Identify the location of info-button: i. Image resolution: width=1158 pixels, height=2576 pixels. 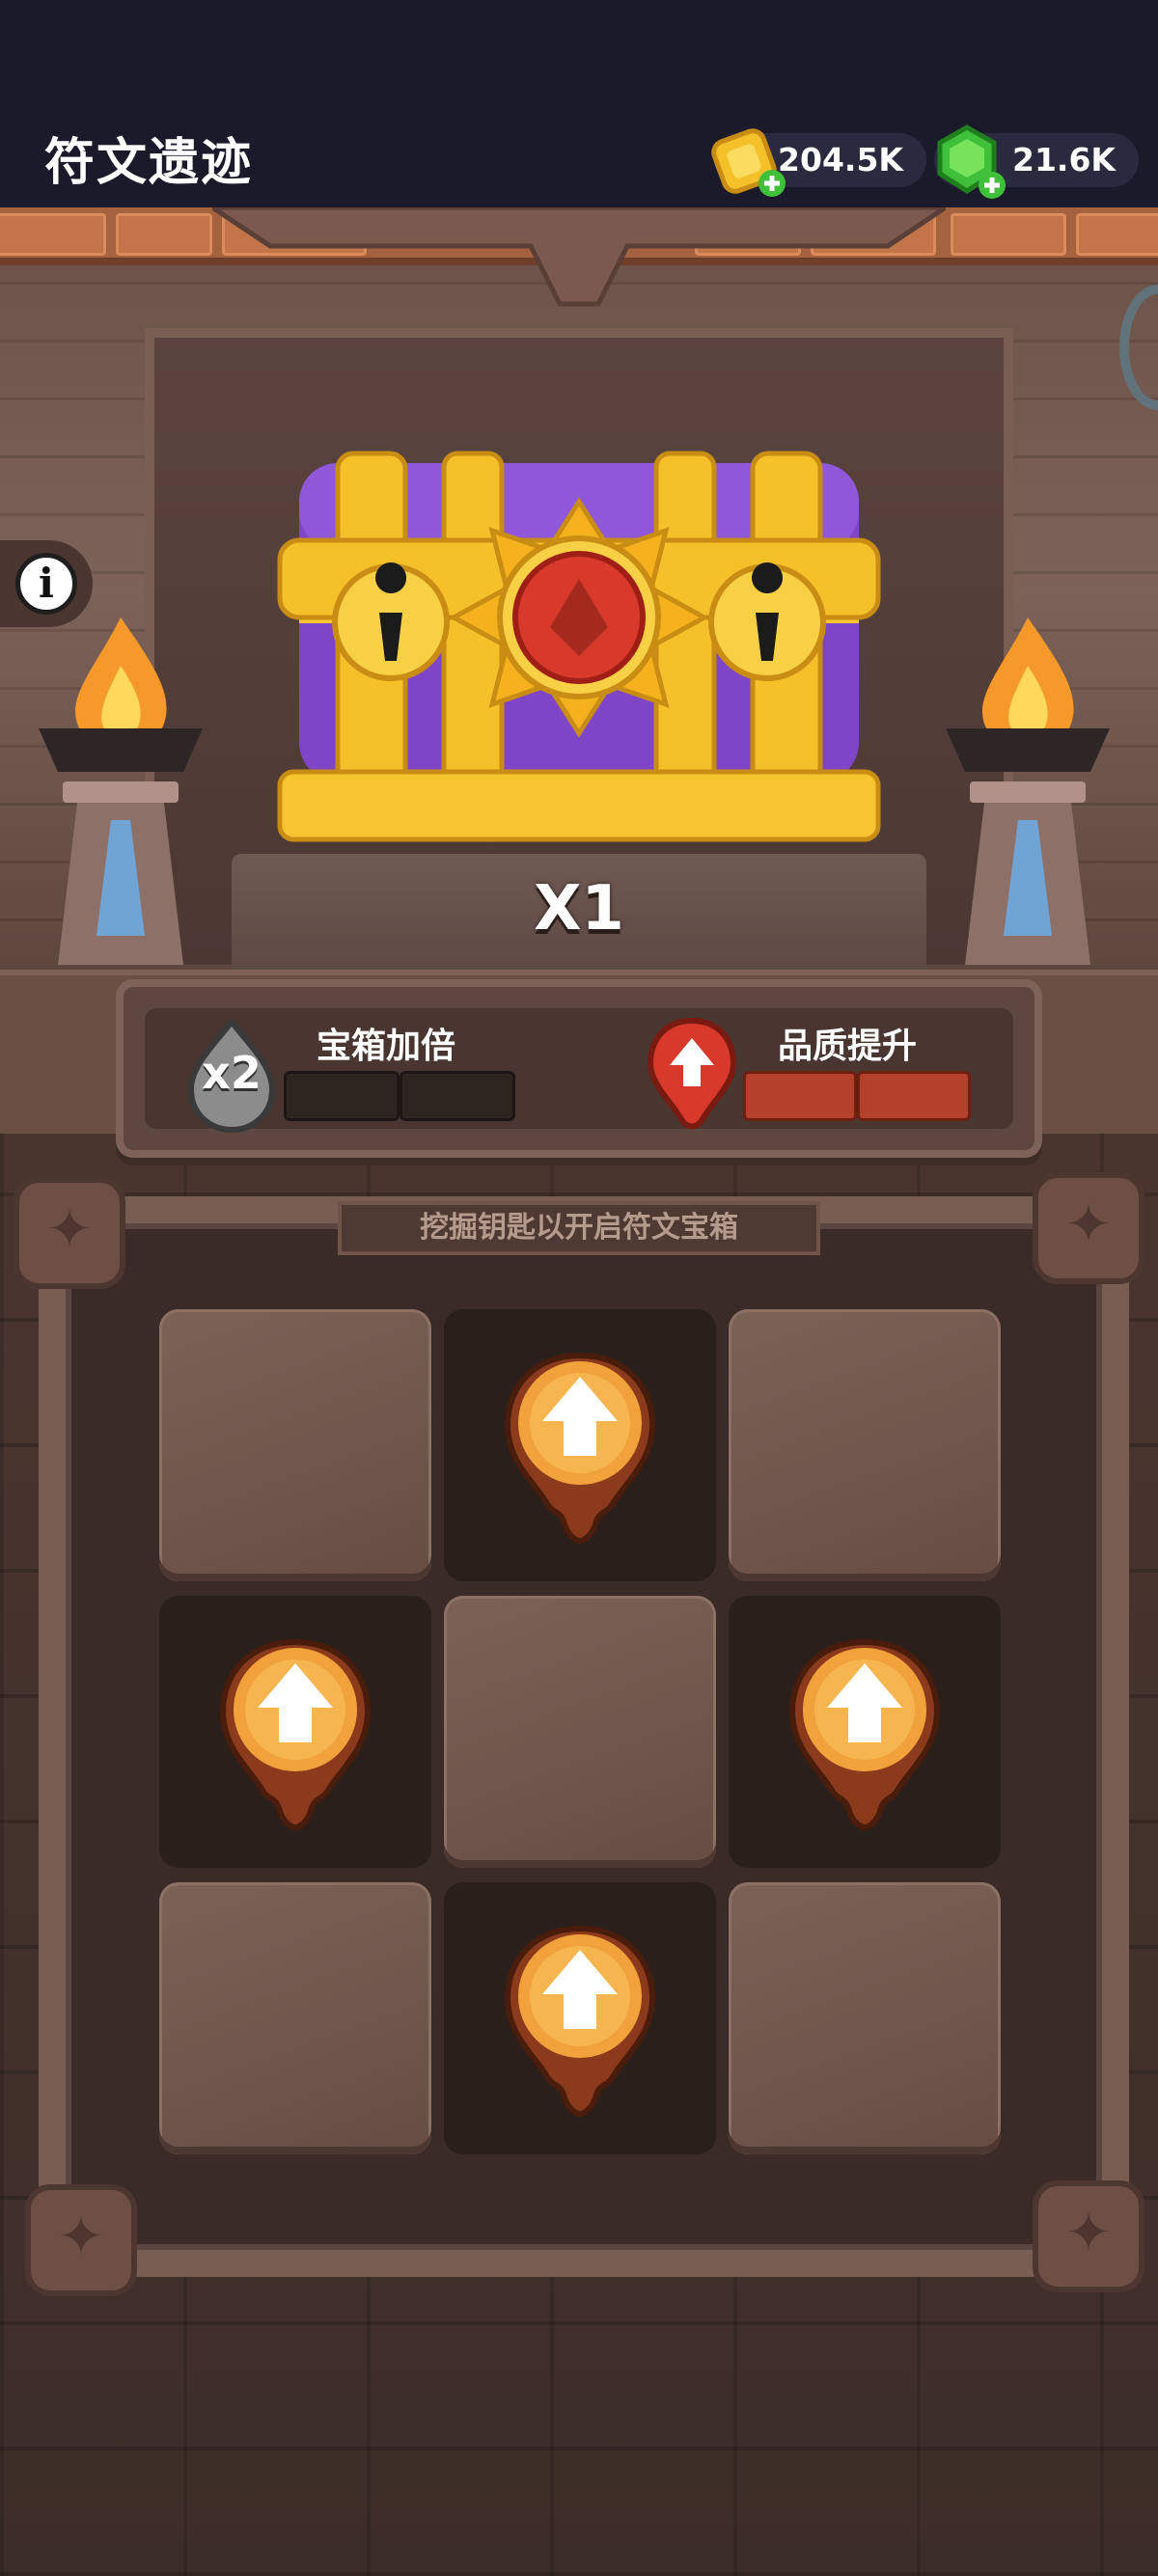
(46, 584).